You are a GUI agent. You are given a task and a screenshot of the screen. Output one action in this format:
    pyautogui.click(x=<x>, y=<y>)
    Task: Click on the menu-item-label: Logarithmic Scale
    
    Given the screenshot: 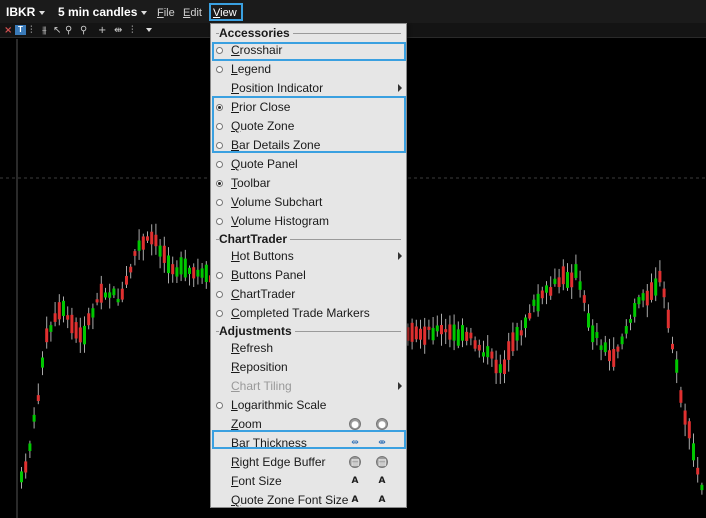 What is the action you would take?
    pyautogui.click(x=279, y=405)
    